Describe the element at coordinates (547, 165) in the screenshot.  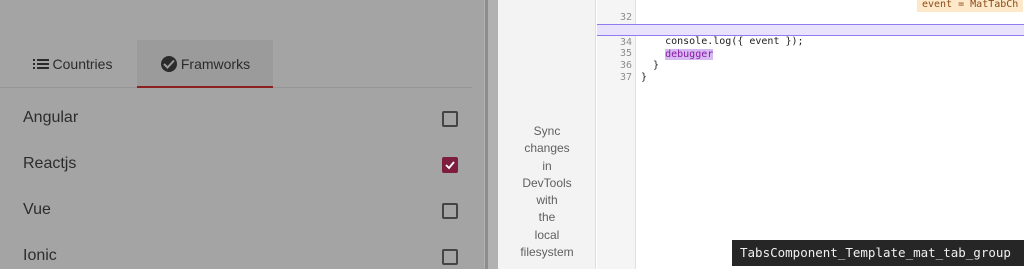
I see `sync-message-line: in` at that location.